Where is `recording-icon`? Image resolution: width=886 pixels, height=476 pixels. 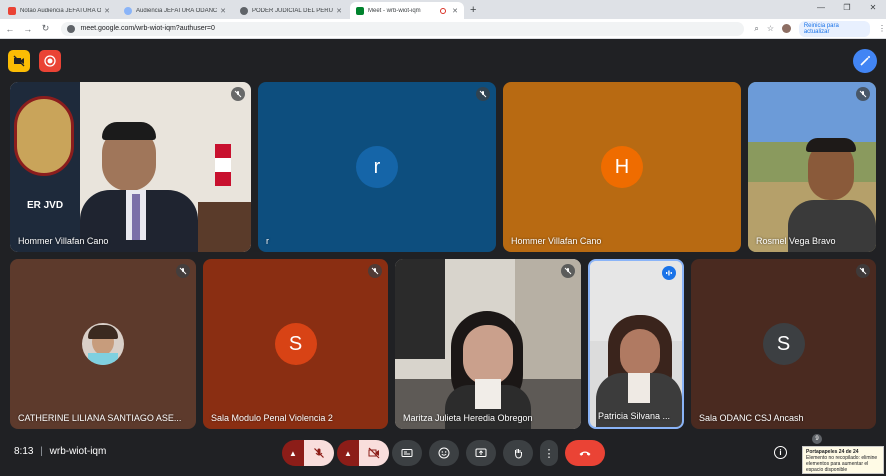 recording-icon is located at coordinates (443, 10).